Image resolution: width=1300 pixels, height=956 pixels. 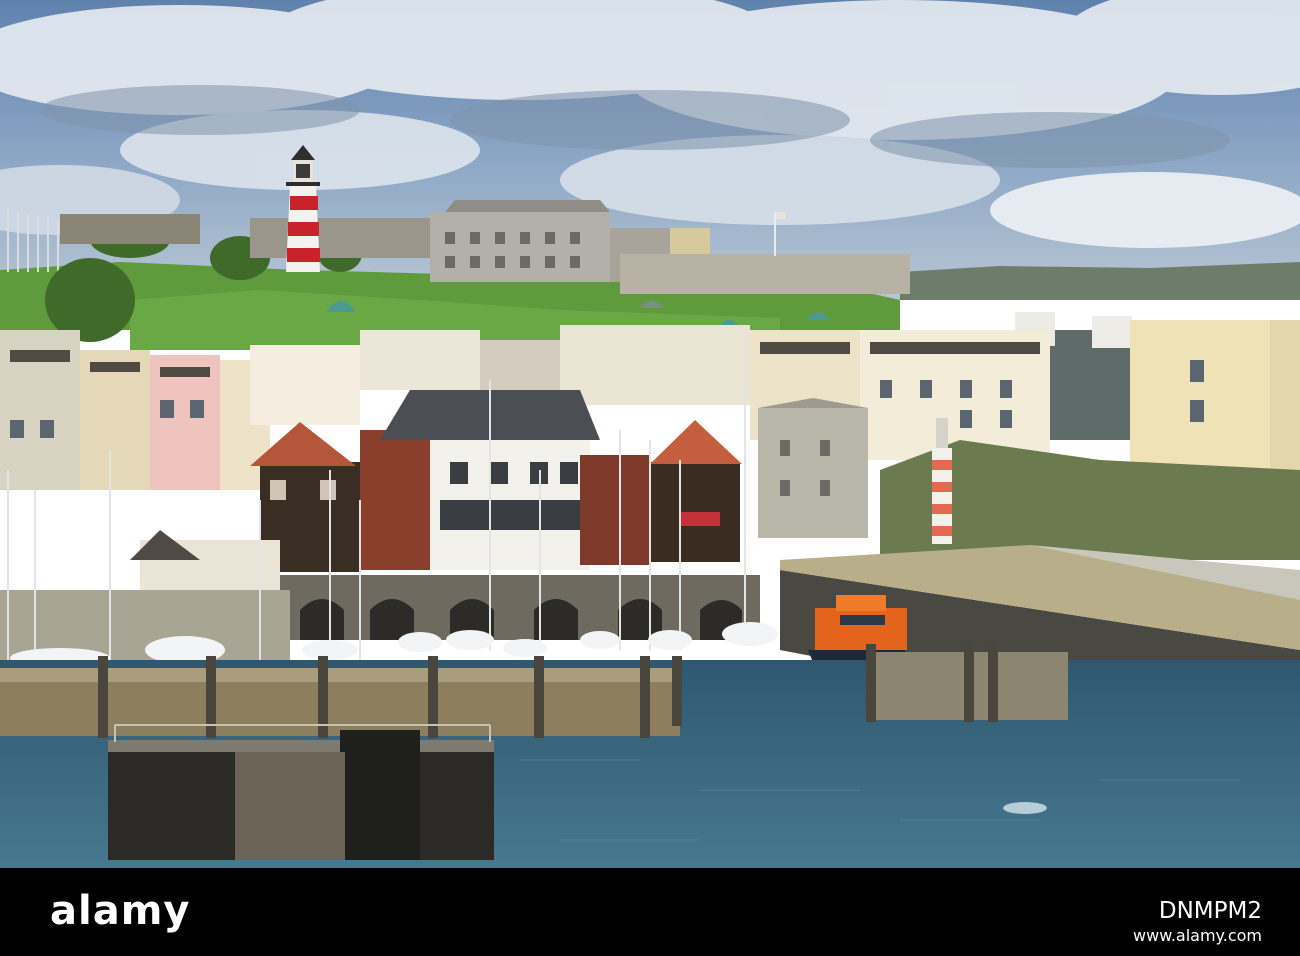 I want to click on foam, so click(x=1025, y=808).